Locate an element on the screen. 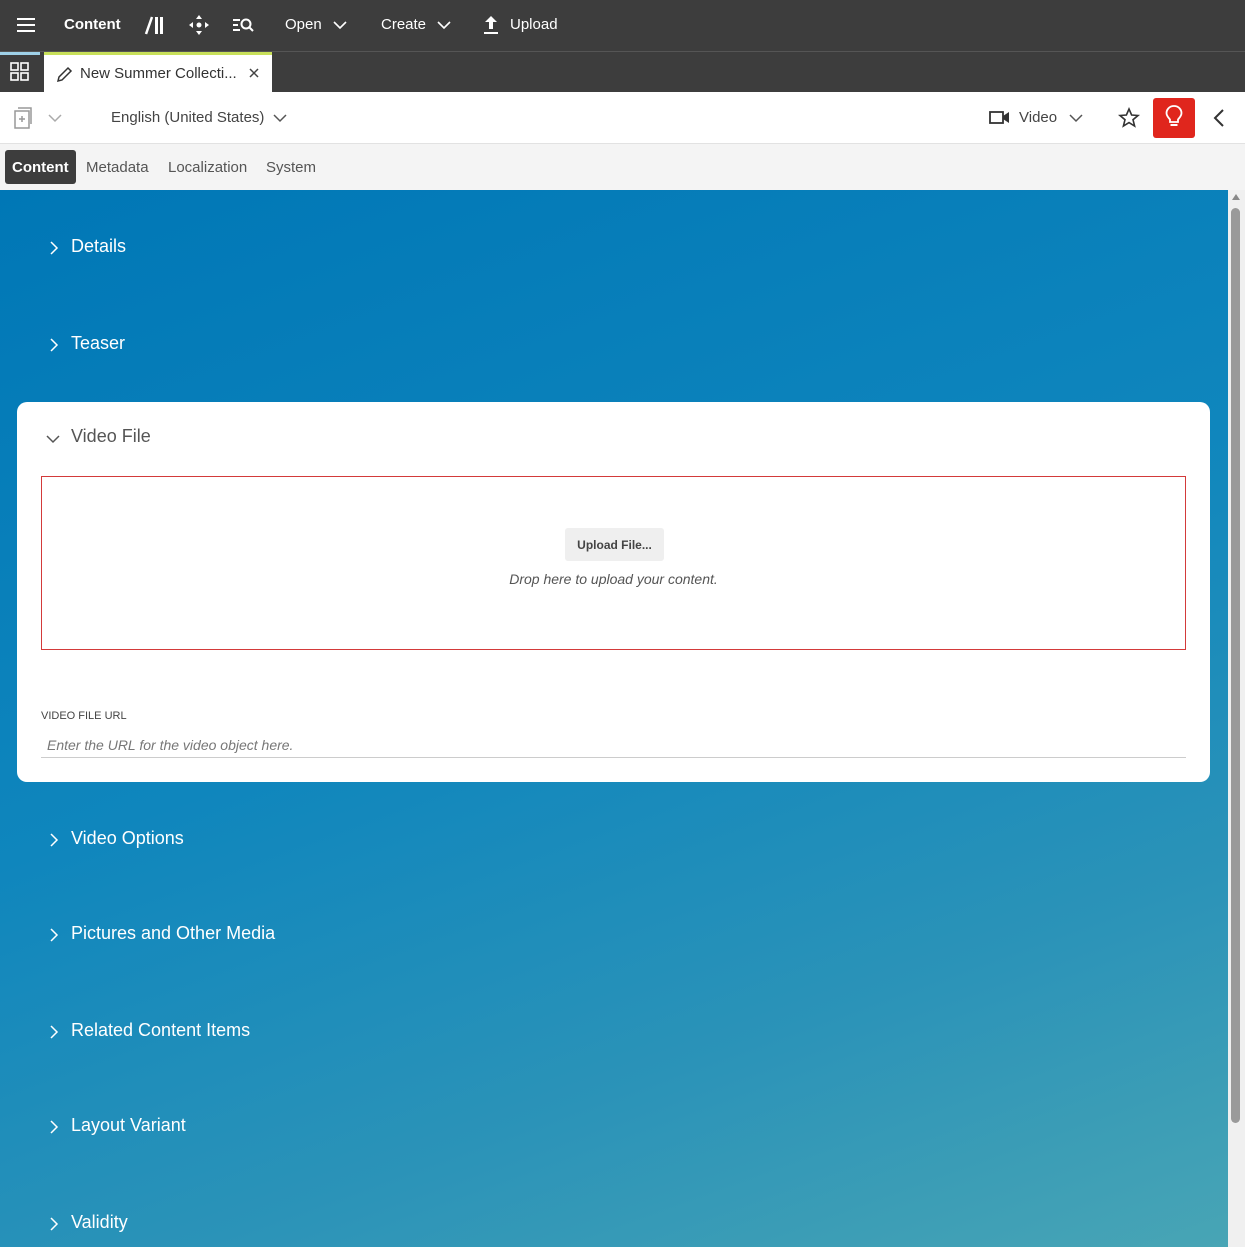  dashboard-button is located at coordinates (20, 72).